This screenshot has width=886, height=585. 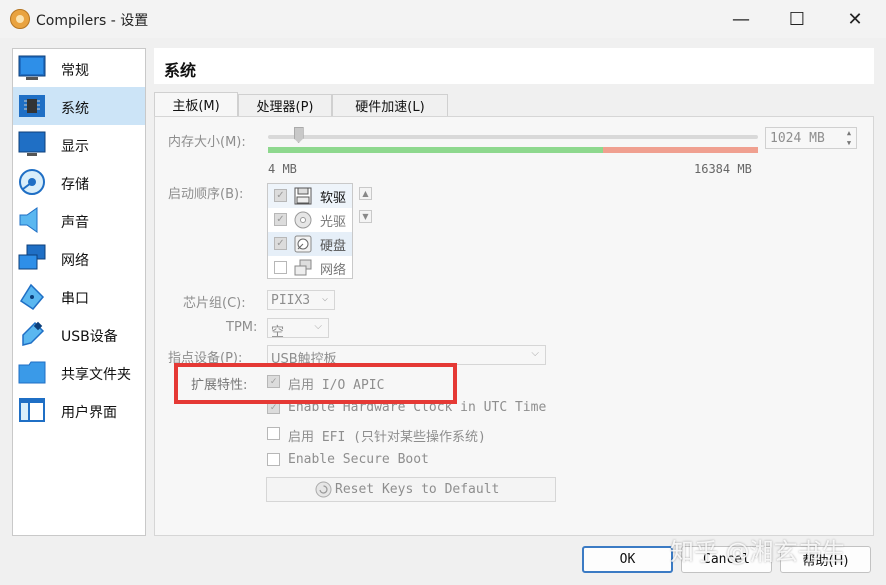 I want to click on system-chip-icon, so click(x=32, y=106).